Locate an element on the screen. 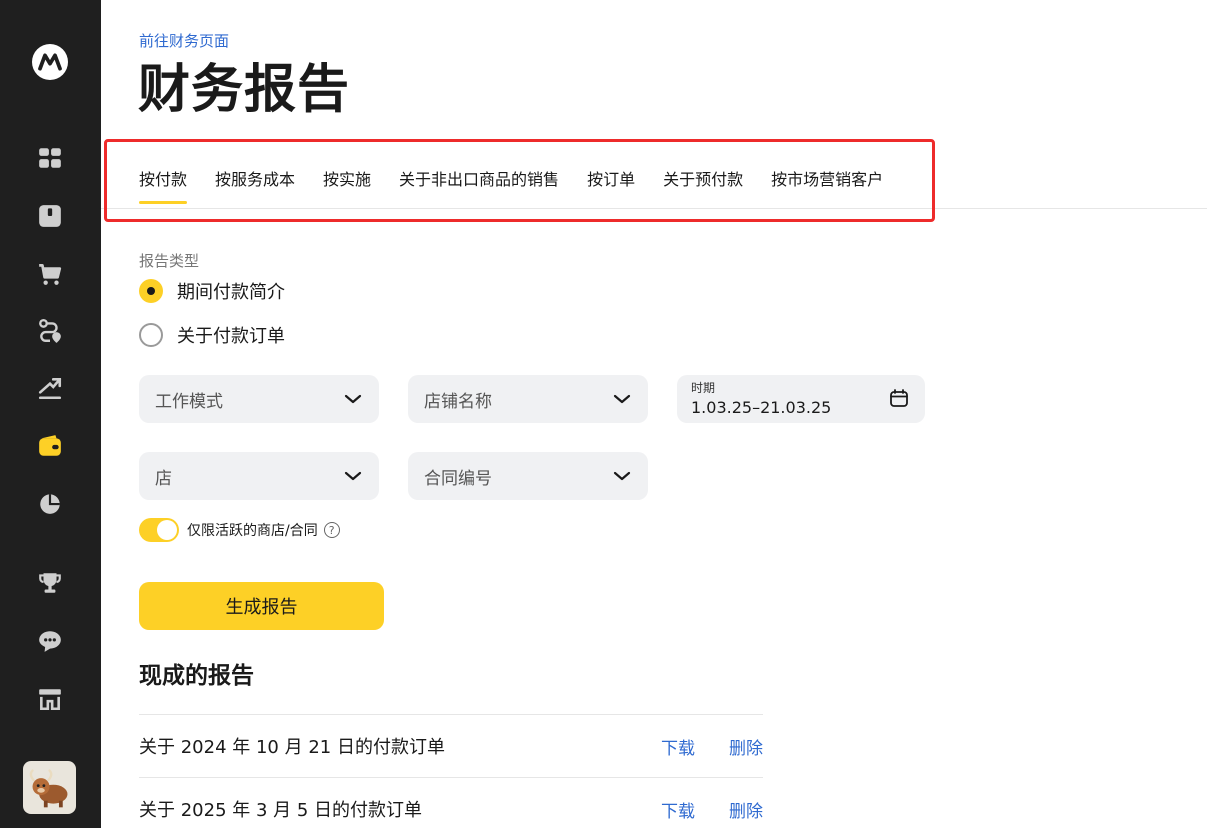 The image size is (1207, 828). trophy-icon is located at coordinates (50, 583).